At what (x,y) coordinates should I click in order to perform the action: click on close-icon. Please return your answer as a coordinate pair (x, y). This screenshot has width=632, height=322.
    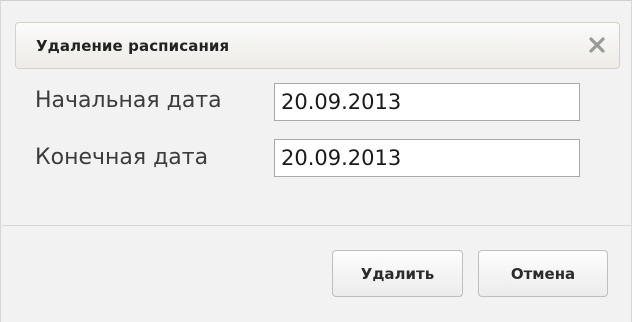
    Looking at the image, I should click on (597, 45).